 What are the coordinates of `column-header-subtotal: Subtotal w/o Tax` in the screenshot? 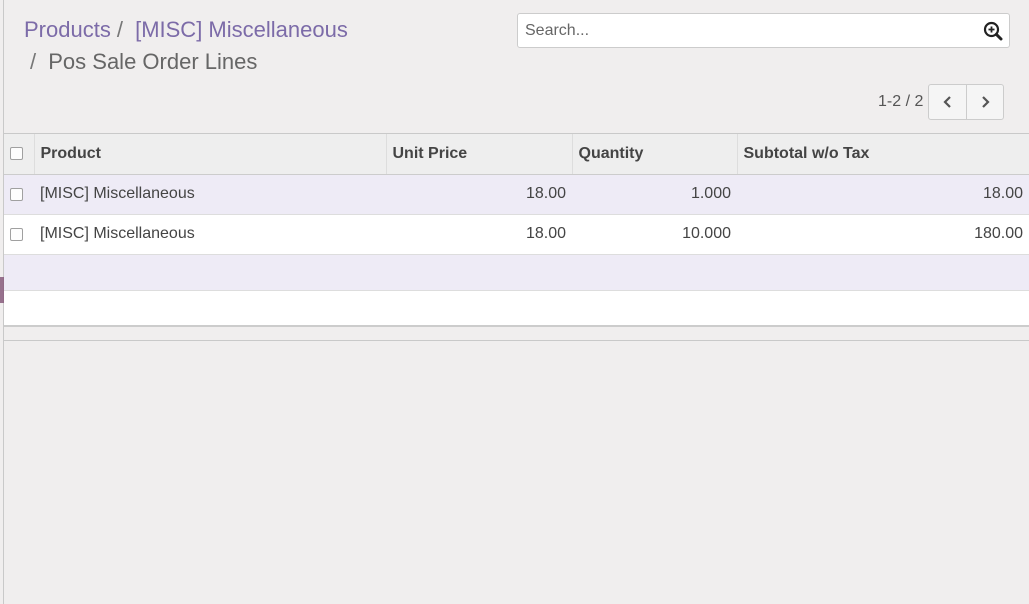 It's located at (883, 154).